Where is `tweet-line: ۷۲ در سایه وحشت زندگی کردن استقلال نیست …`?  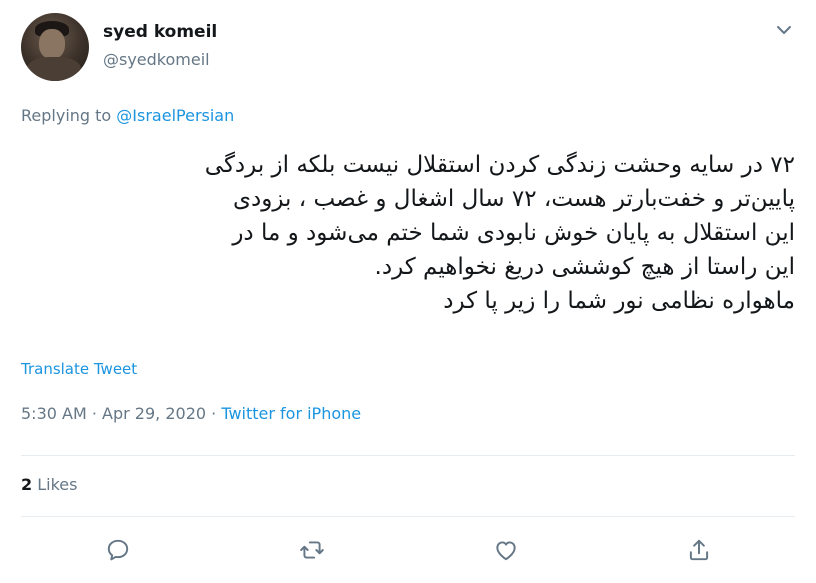
tweet-line: ۷۲ در سایه وحشت زندگی کردن استقلال نیست … is located at coordinates (499, 165).